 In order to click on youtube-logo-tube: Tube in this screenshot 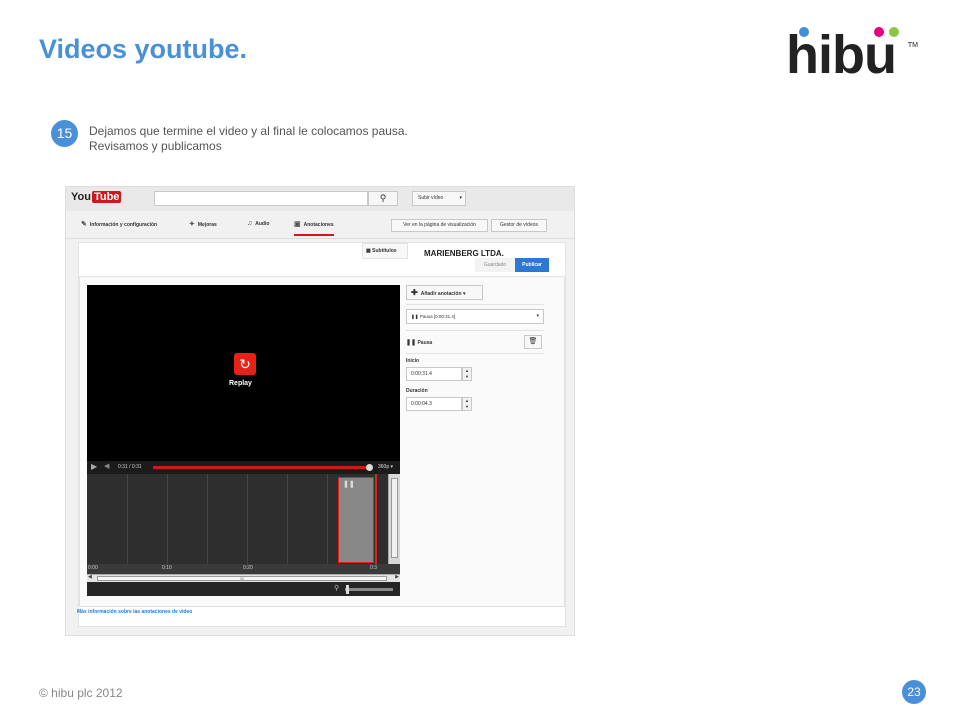, I will do `click(106, 197)`.